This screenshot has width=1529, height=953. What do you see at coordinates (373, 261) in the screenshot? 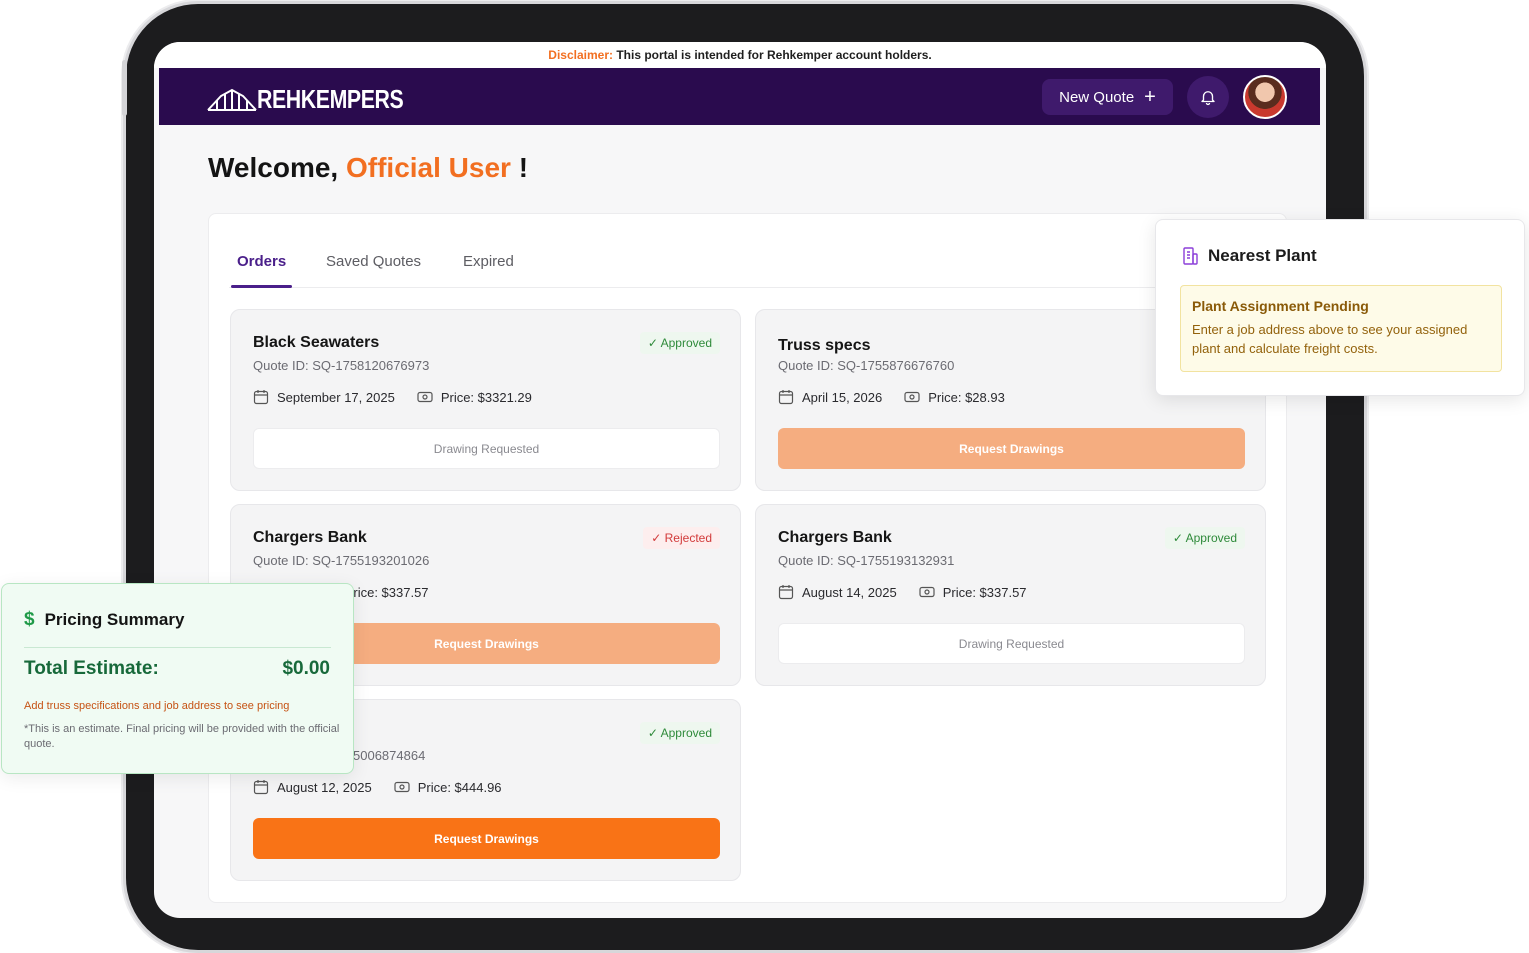
I see `tab-saved-quotes: Saved Quotes` at bounding box center [373, 261].